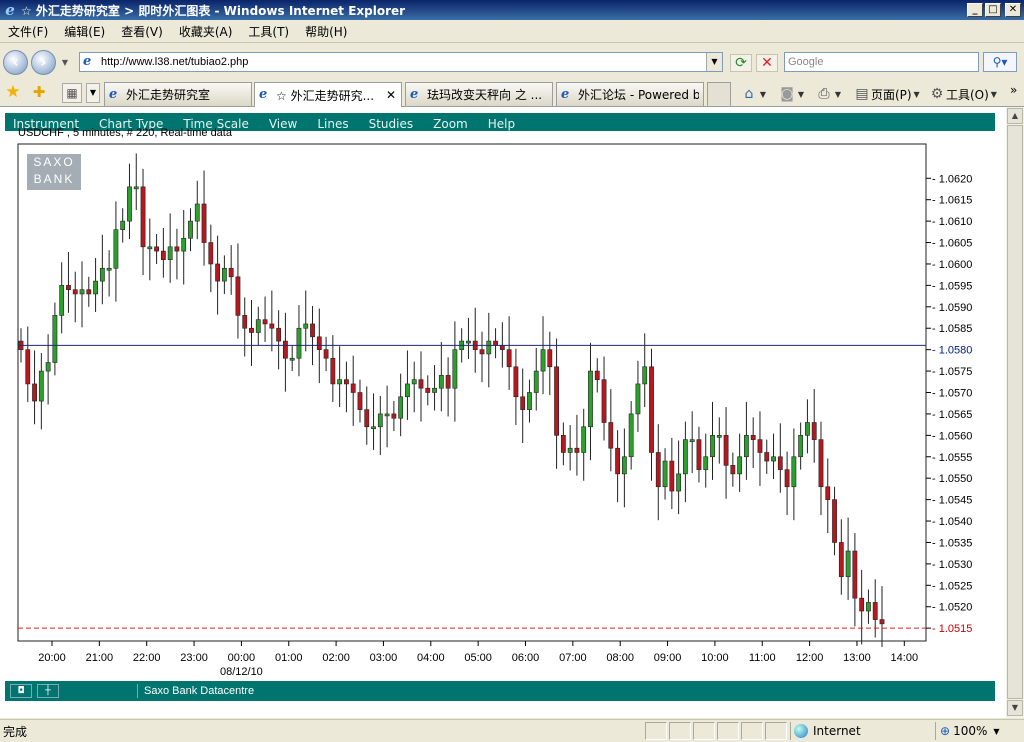 The image size is (1024, 742). I want to click on address-input: http://www.l38.net/tubiao2.php, so click(403, 62).